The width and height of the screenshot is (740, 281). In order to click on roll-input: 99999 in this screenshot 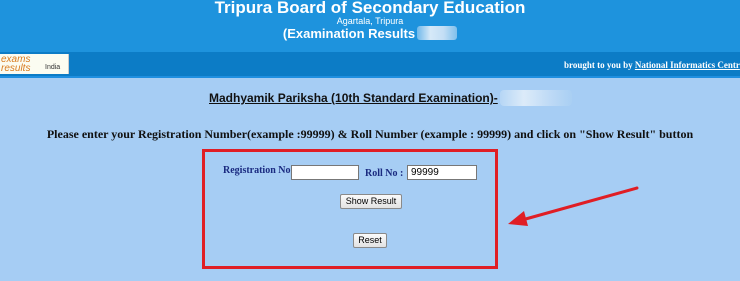, I will do `click(442, 172)`.